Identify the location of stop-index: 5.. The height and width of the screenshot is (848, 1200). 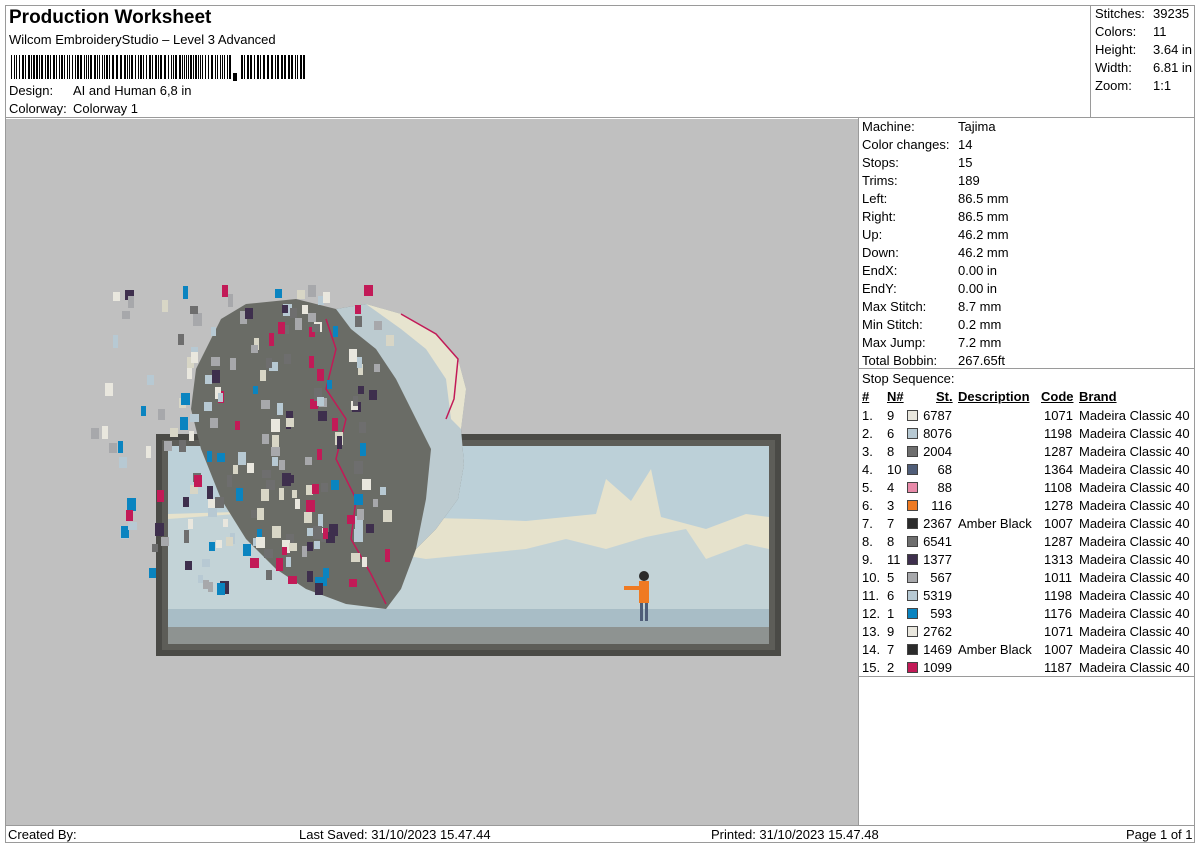
(867, 487).